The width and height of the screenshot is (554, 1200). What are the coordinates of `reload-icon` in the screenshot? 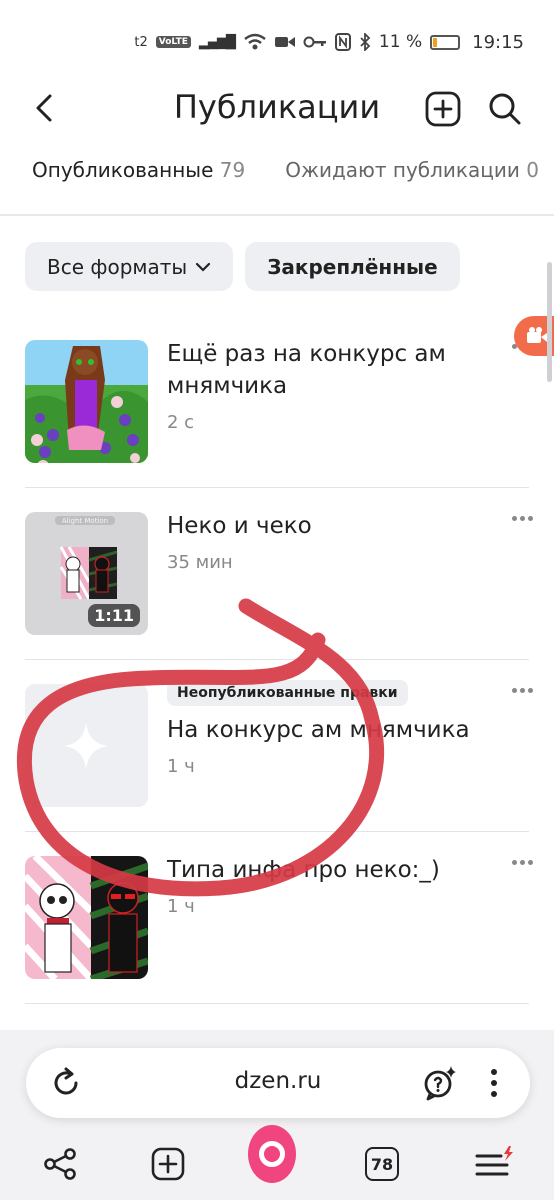 It's located at (66, 1081).